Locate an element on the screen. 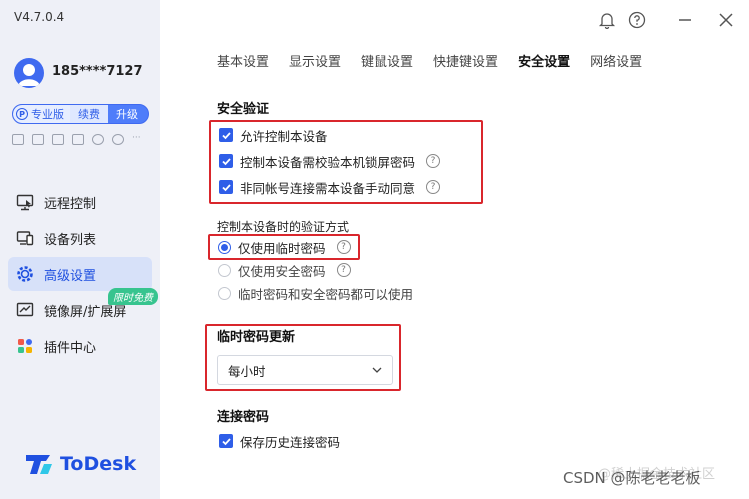 The image size is (749, 499). plan-pill: P 专业版 续费 升级 is located at coordinates (80, 114).